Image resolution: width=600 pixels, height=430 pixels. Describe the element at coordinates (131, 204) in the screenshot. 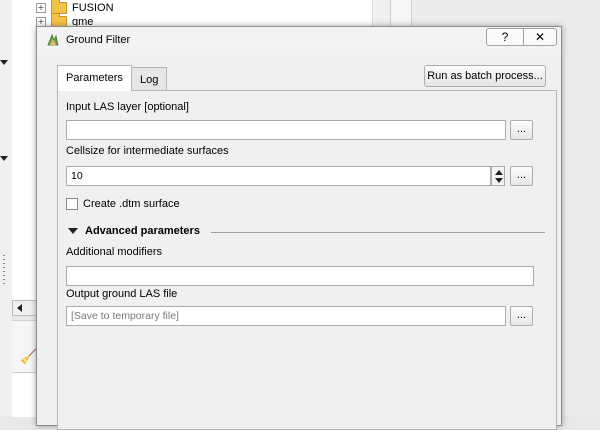

I see `create-dtm-label: Create .dtm surface` at that location.